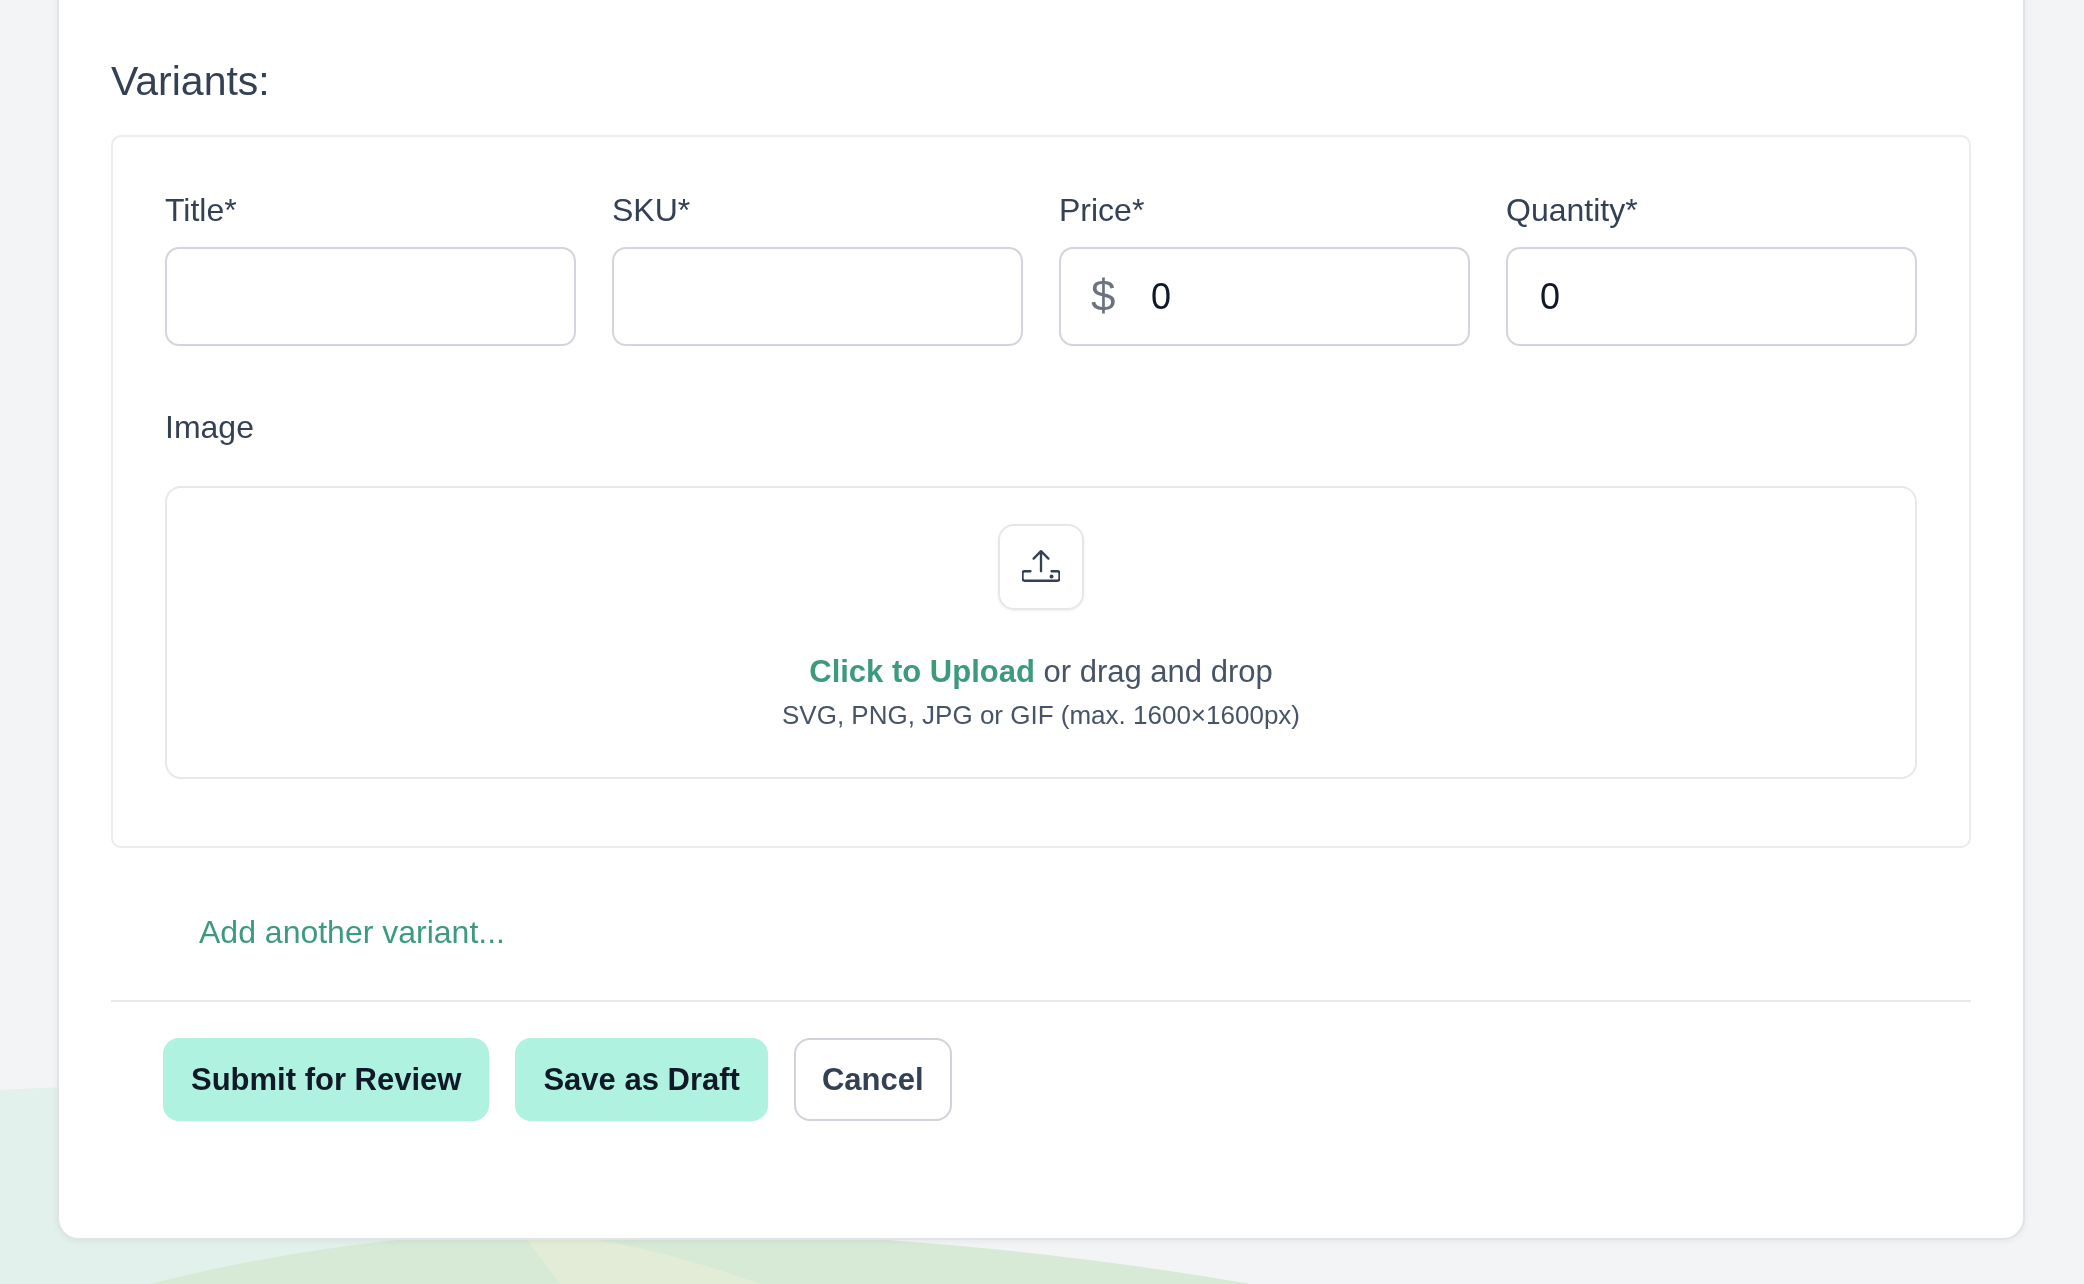 Image resolution: width=2084 pixels, height=1284 pixels. What do you see at coordinates (1041, 672) in the screenshot?
I see `upload-instruction: Click to Upload or drag and drop` at bounding box center [1041, 672].